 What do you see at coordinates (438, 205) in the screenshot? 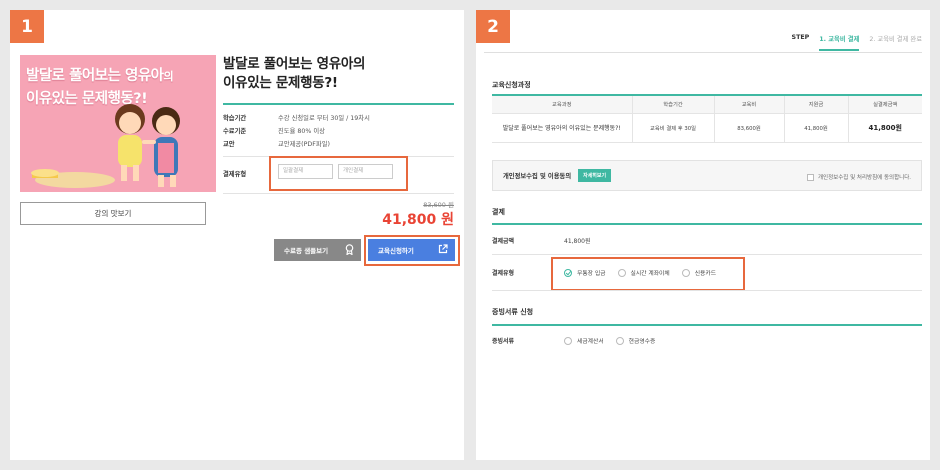
I see `original-price: 83,600 원` at bounding box center [438, 205].